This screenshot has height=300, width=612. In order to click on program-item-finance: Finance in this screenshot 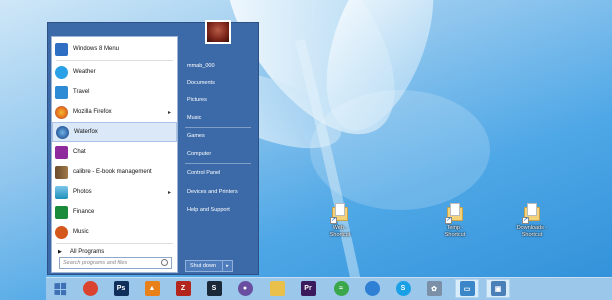, I will do `click(114, 212)`.